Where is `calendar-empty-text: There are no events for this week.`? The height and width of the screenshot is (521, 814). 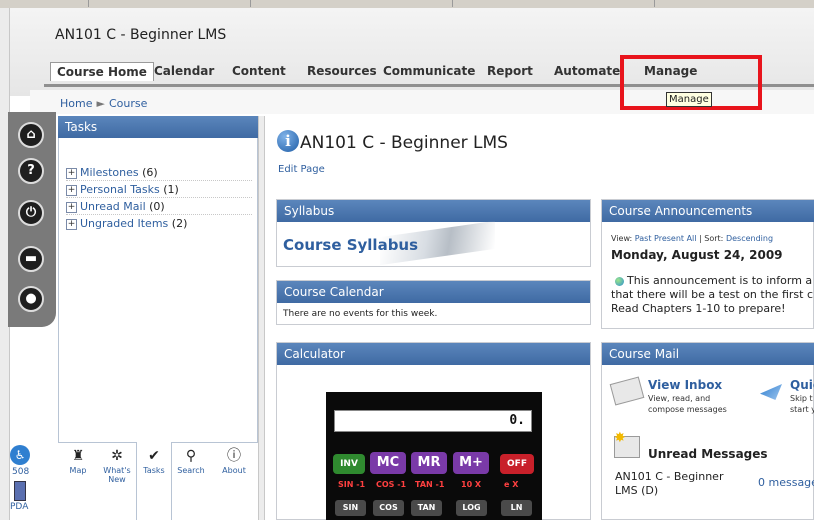
calendar-empty-text: There are no events for this week. is located at coordinates (360, 314).